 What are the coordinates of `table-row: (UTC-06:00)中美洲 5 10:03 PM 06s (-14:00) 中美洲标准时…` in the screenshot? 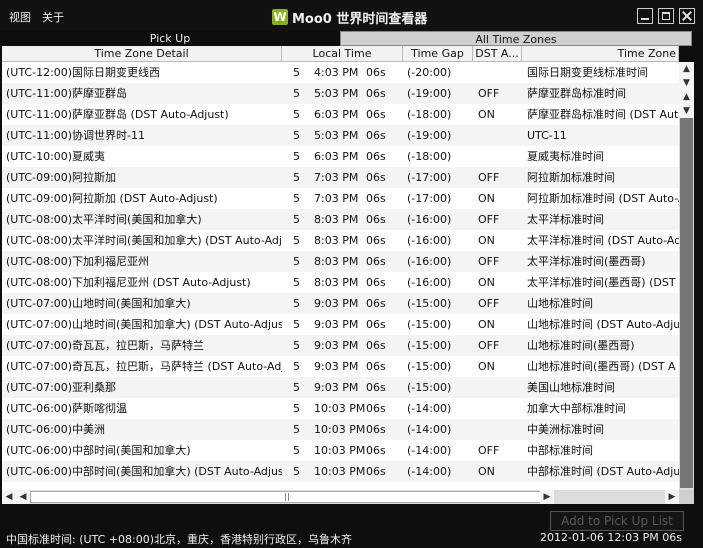 It's located at (340, 429).